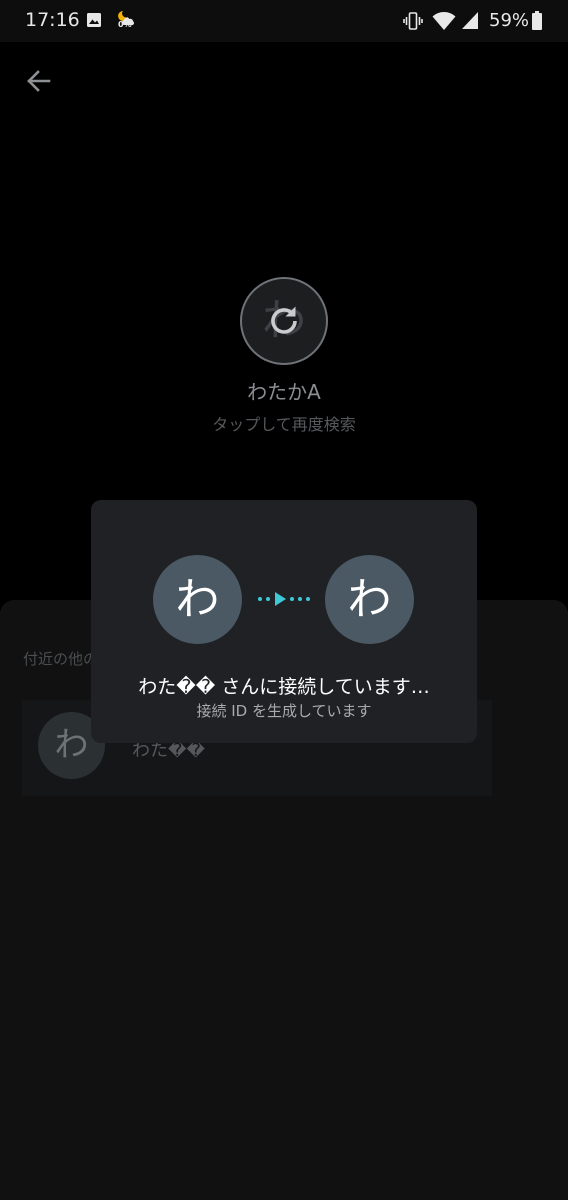  I want to click on status-bar: 17:16 0% 59%, so click(284, 21).